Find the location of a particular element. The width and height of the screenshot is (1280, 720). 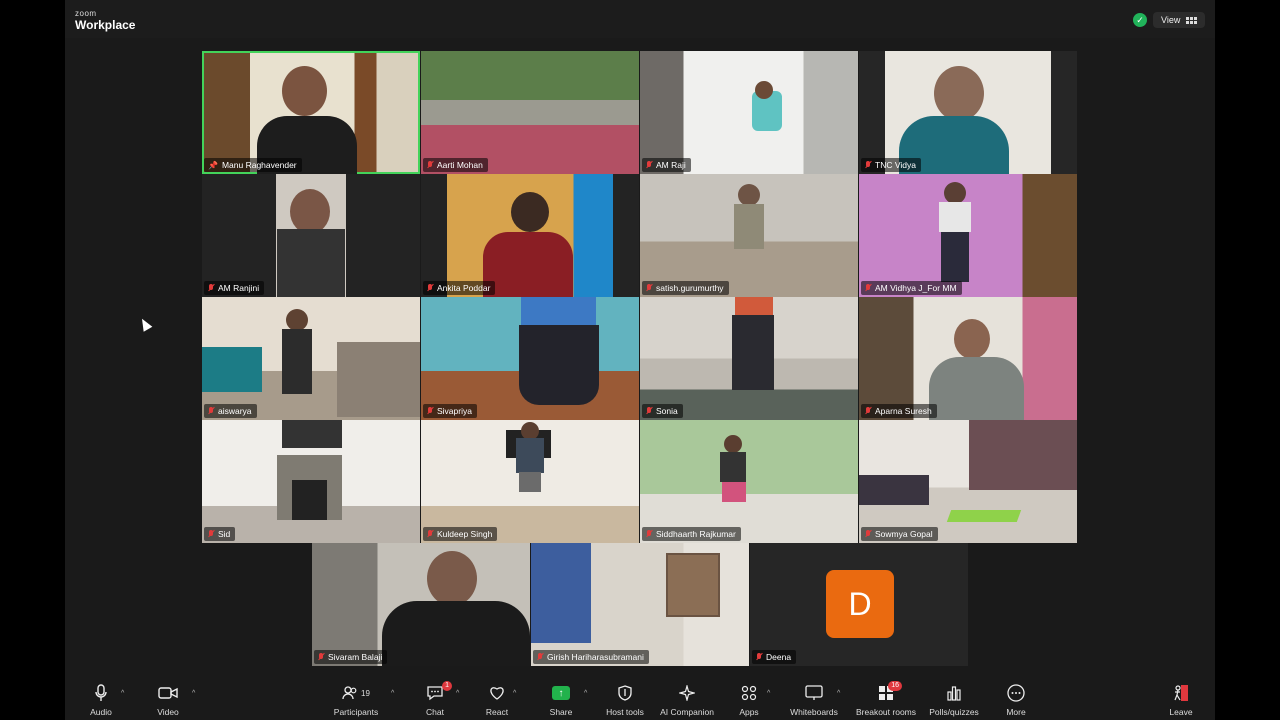

polls-button: Polls/quizzes is located at coordinates (954, 700).